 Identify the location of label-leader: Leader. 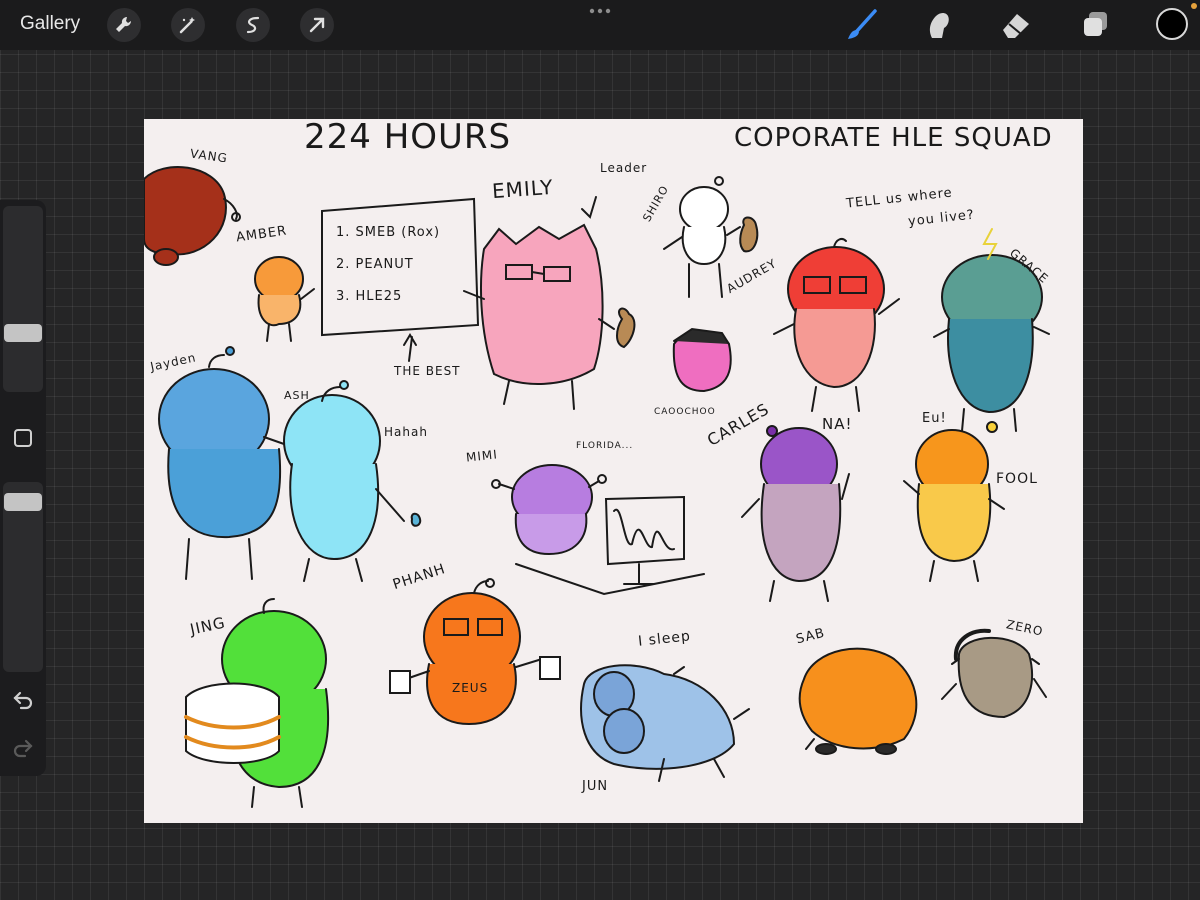
(624, 168).